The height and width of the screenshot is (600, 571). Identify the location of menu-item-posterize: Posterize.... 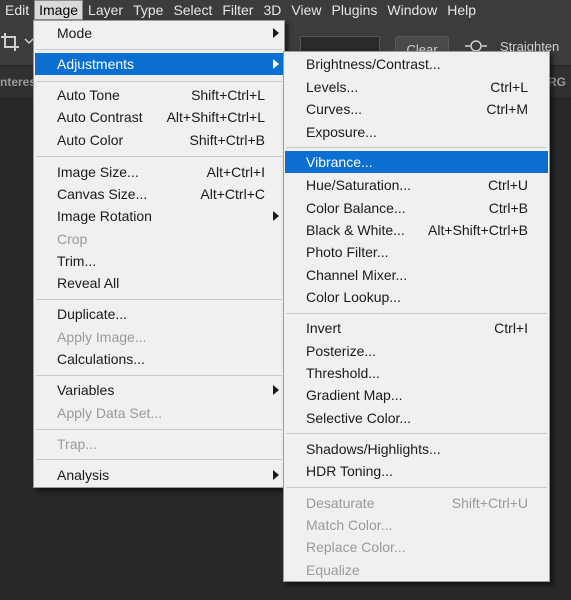
(416, 351).